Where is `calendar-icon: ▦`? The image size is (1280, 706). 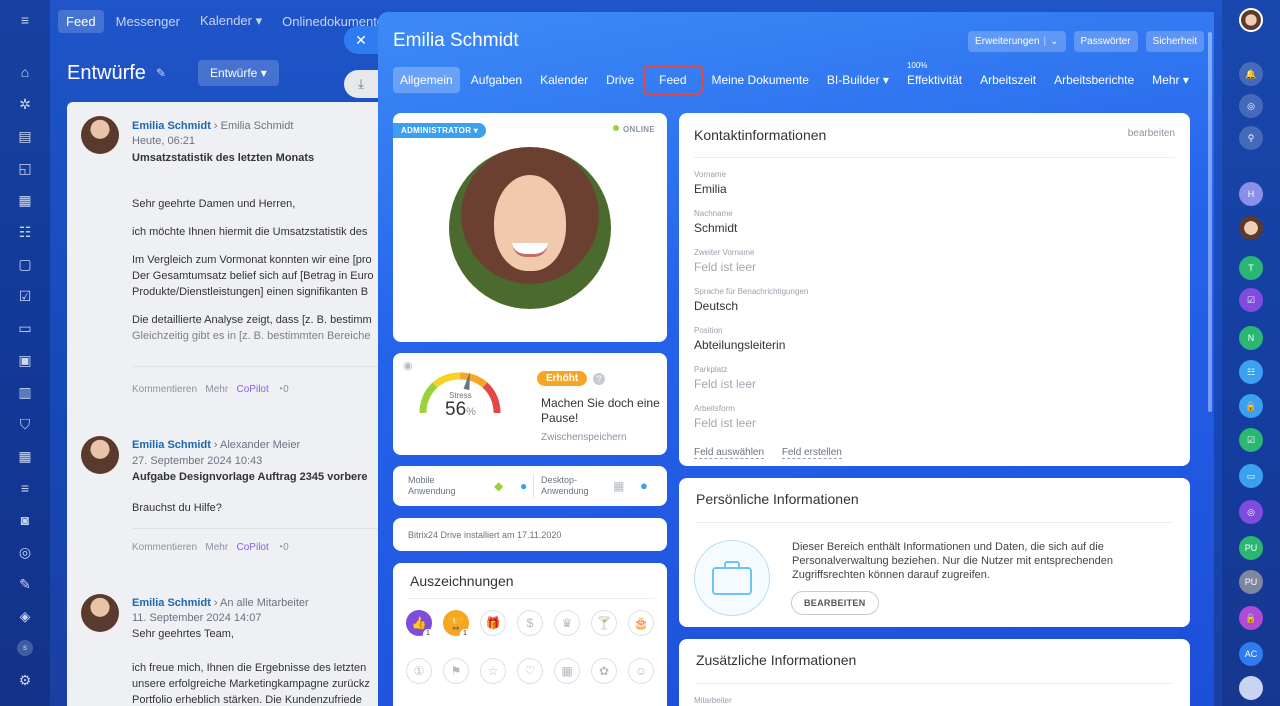
calendar-icon: ▦ is located at coordinates (567, 671).